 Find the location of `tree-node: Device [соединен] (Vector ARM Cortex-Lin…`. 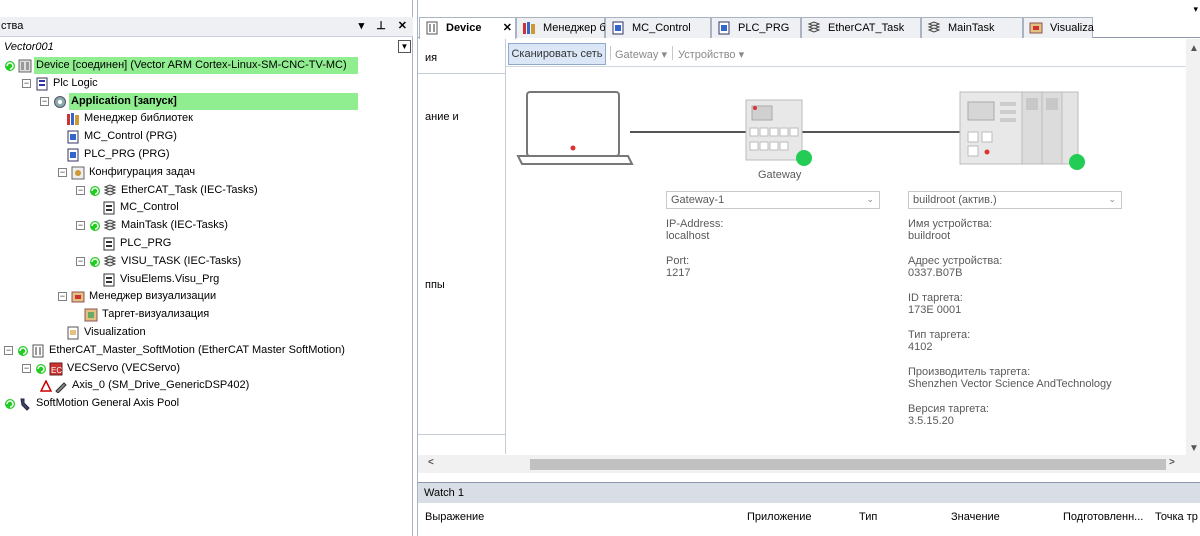

tree-node: Device [соединен] (Vector ARM Cortex-Lin… is located at coordinates (206, 66).